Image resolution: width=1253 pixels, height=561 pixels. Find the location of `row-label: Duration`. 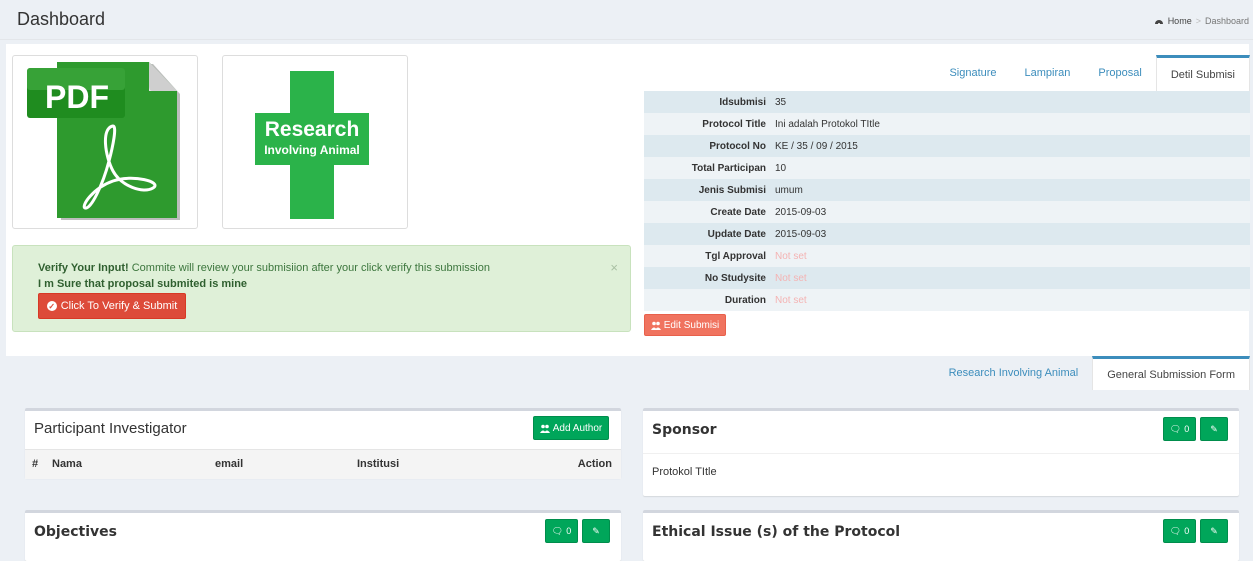

row-label: Duration is located at coordinates (745, 300).